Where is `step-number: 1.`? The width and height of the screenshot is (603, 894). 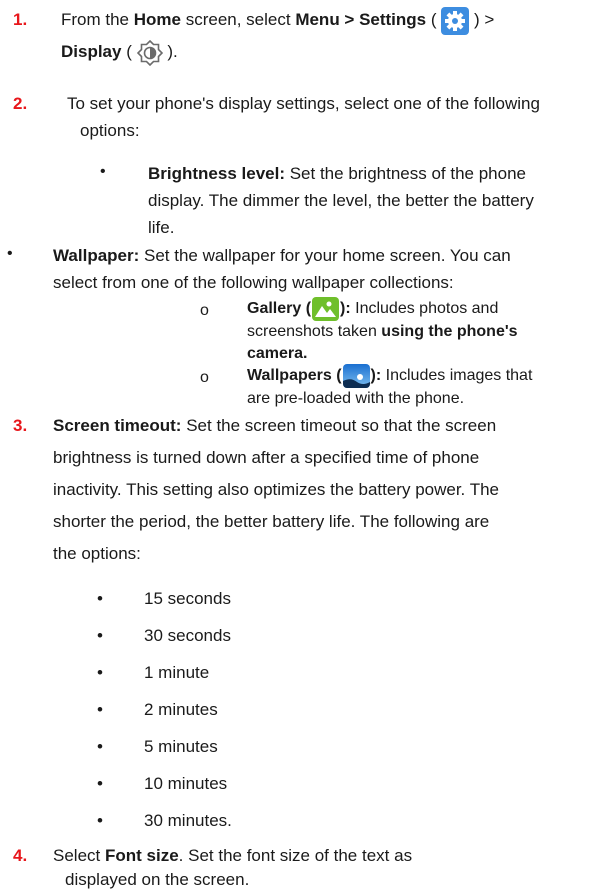 step-number: 1. is located at coordinates (20, 19).